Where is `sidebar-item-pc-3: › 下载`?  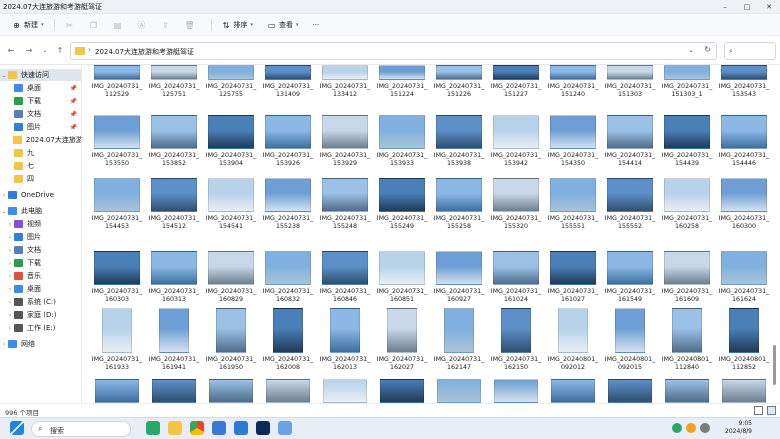 sidebar-item-pc-3: › 下载 is located at coordinates (40, 263).